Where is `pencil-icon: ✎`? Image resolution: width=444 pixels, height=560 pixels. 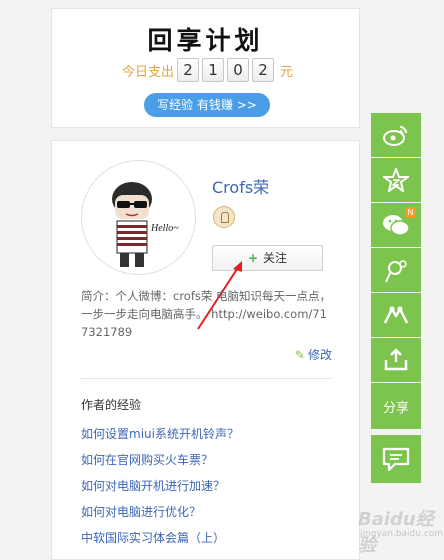
pencil-icon: ✎ is located at coordinates (299, 355).